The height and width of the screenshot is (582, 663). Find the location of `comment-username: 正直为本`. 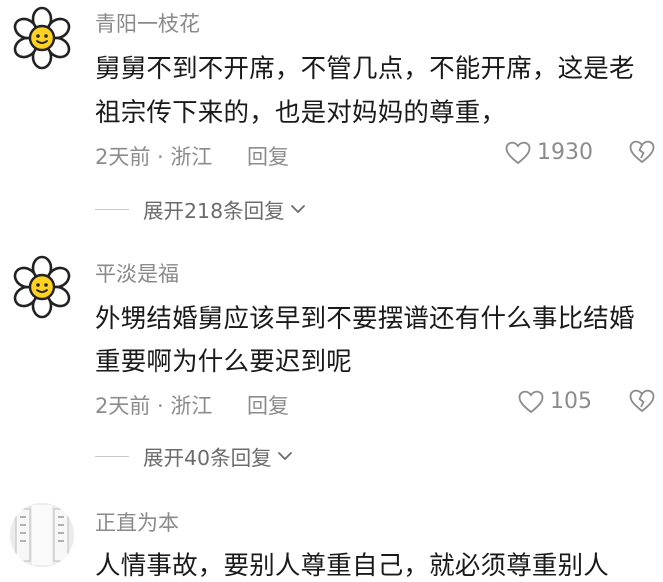

comment-username: 正直为本 is located at coordinates (137, 522).